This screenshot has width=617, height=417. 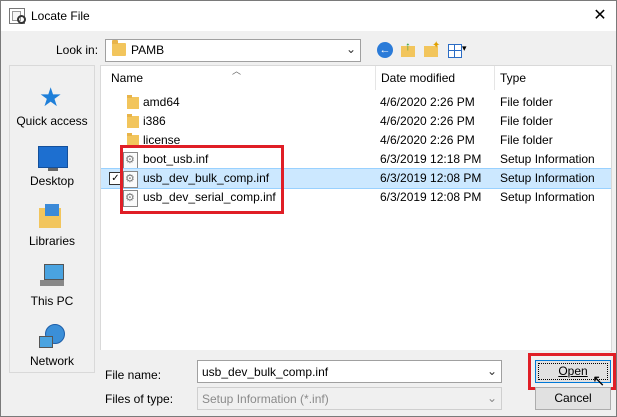 What do you see at coordinates (356, 102) in the screenshot?
I see `file-row: amd64 4/6/2020 2:26 PM File folder` at bounding box center [356, 102].